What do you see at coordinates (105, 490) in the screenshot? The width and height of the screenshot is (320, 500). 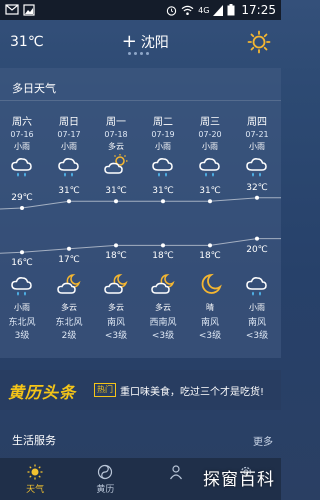 I see `tab-label: 黄历` at bounding box center [105, 490].